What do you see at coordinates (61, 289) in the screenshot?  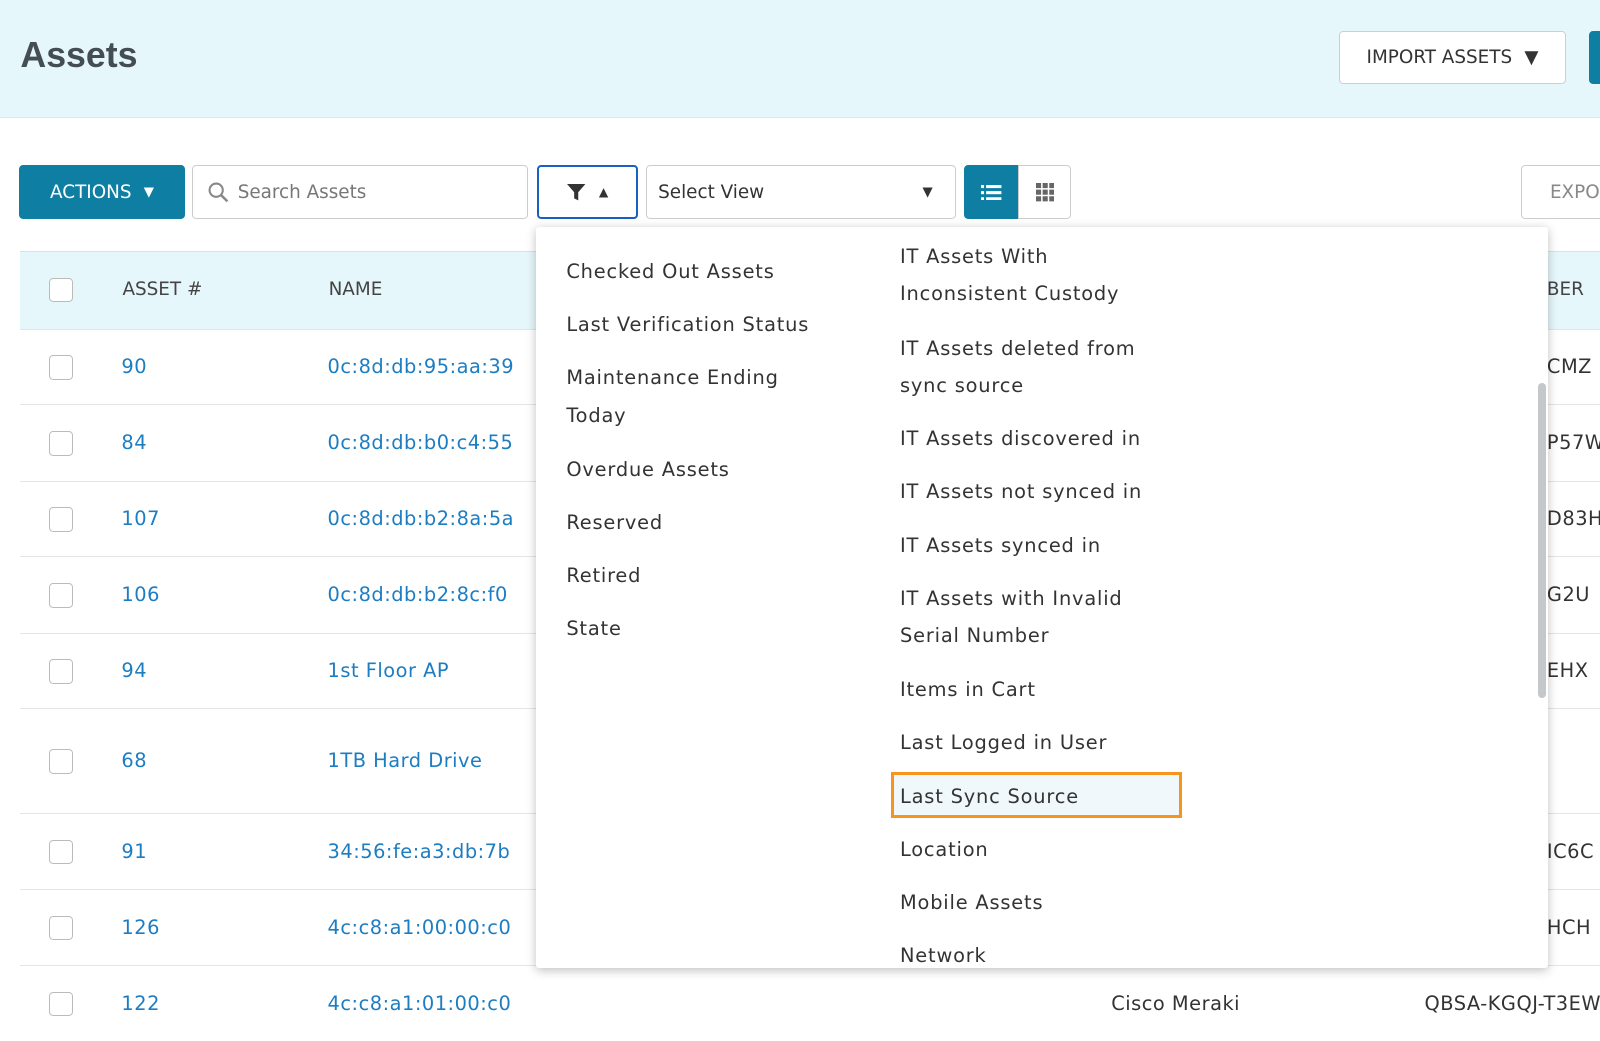 I see `select-all-checkbox` at bounding box center [61, 289].